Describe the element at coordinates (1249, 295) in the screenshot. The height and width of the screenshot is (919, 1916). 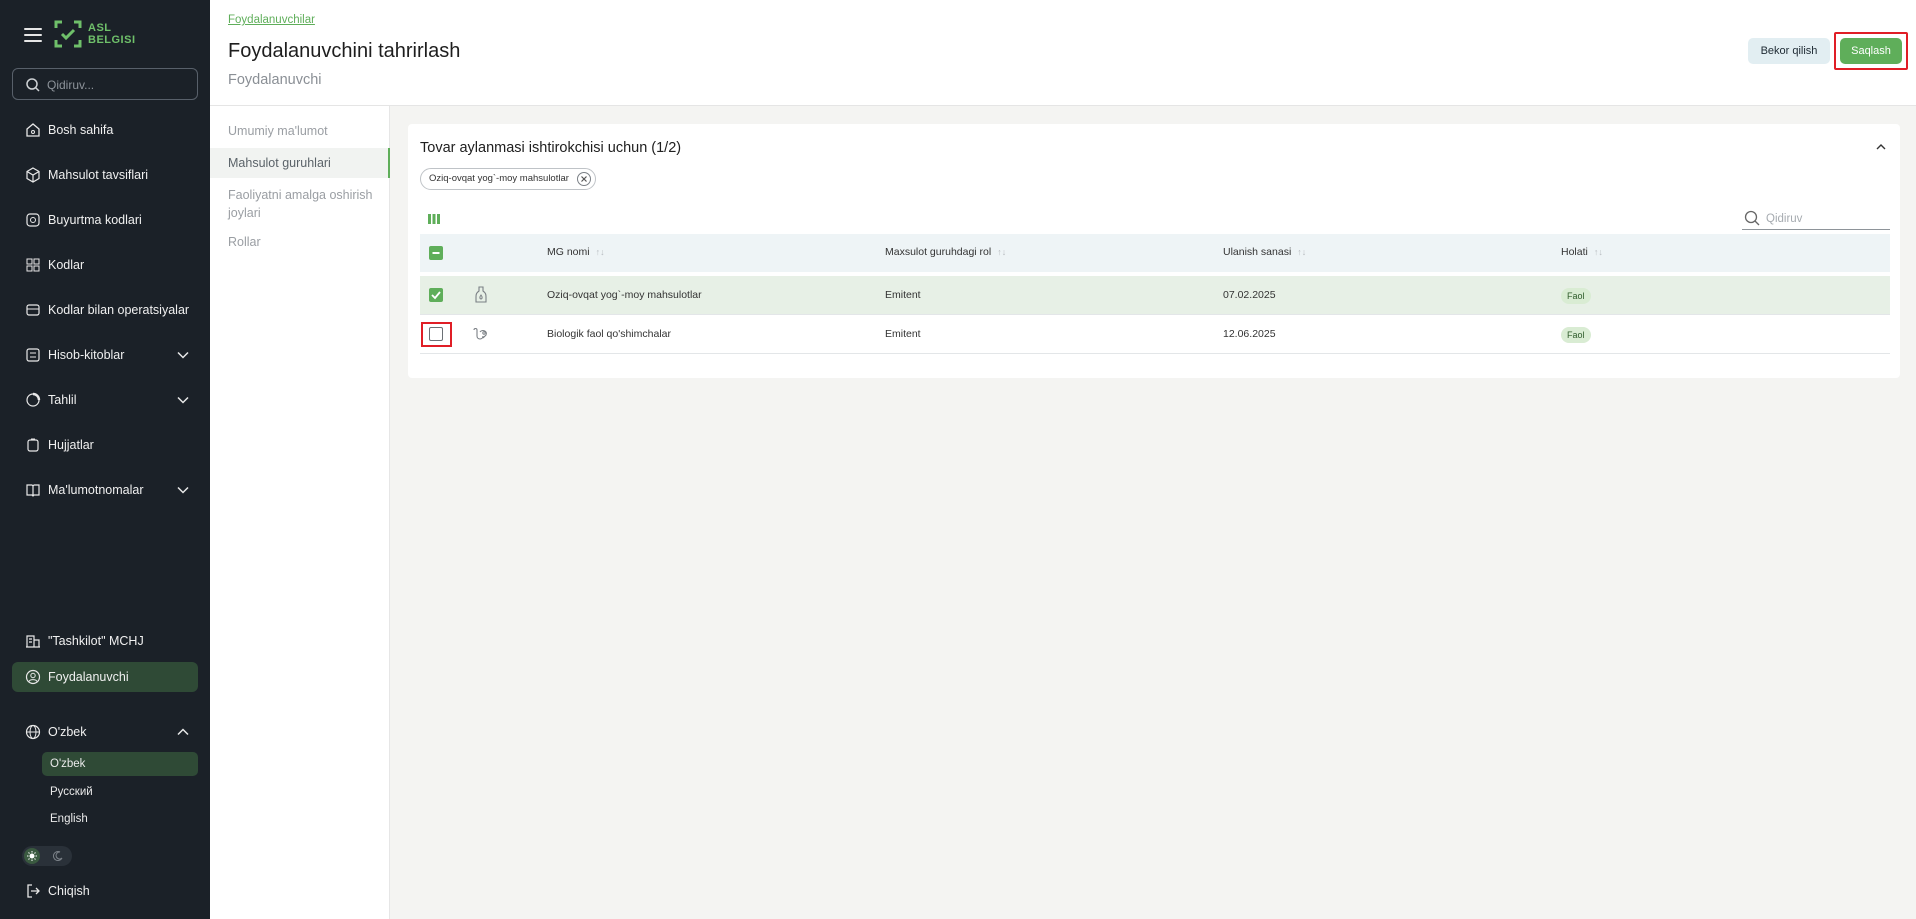
I see `connection-date: 07.02.2025` at that location.